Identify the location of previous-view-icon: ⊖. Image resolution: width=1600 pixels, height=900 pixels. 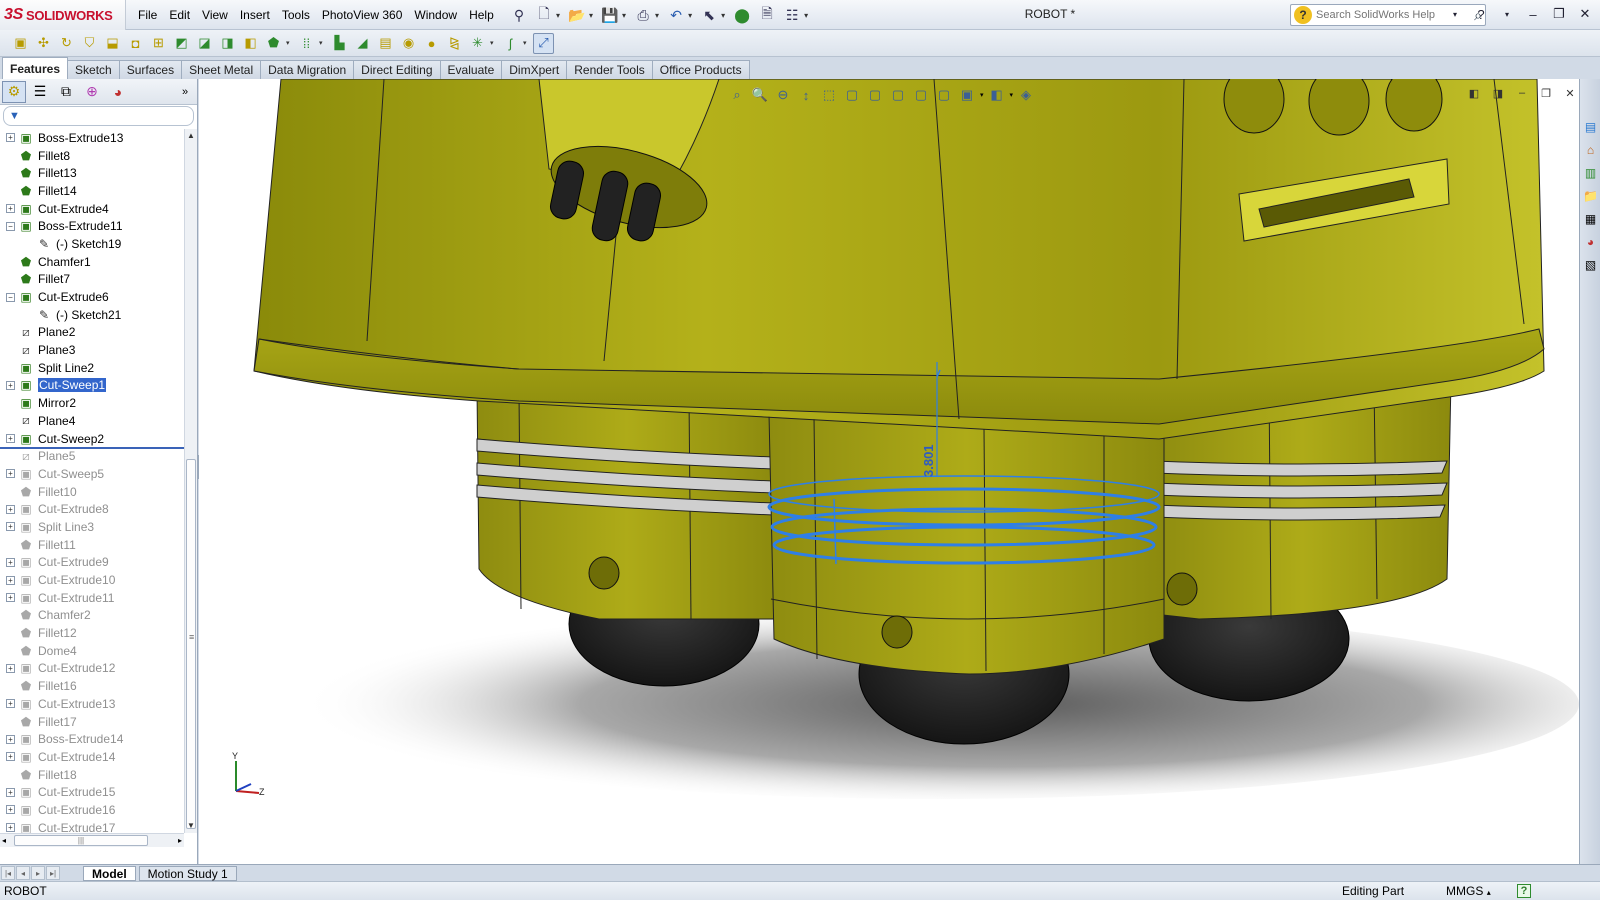
(783, 95).